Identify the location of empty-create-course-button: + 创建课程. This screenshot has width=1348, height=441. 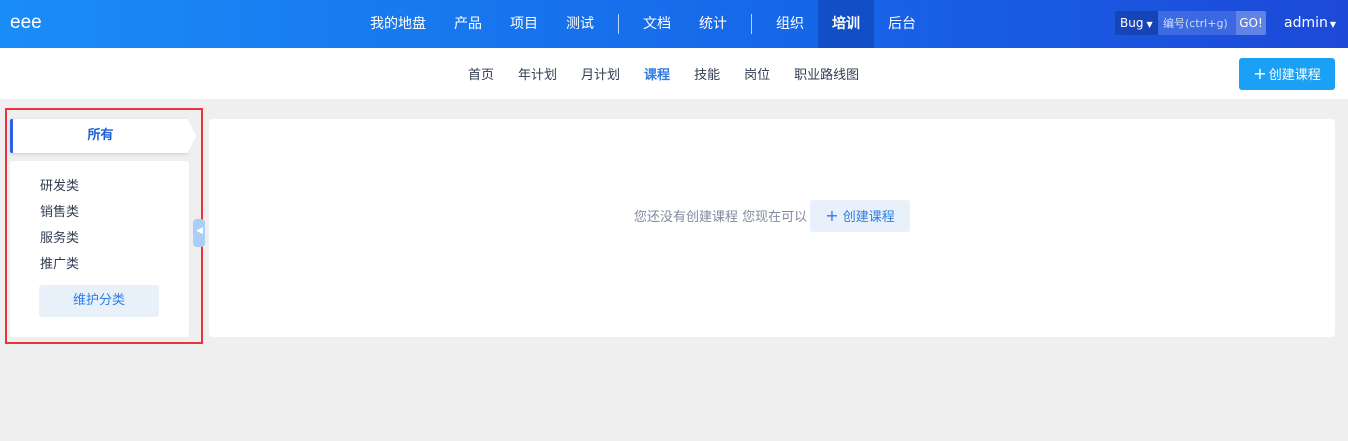
(860, 216).